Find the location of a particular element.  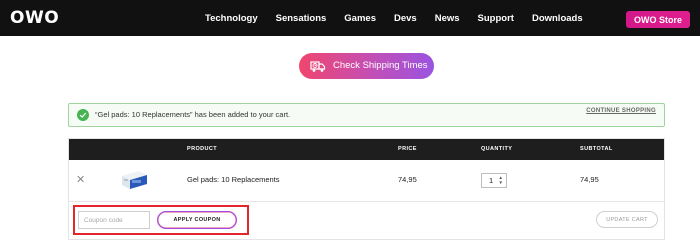

owo-logo: OWO is located at coordinates (34, 18).